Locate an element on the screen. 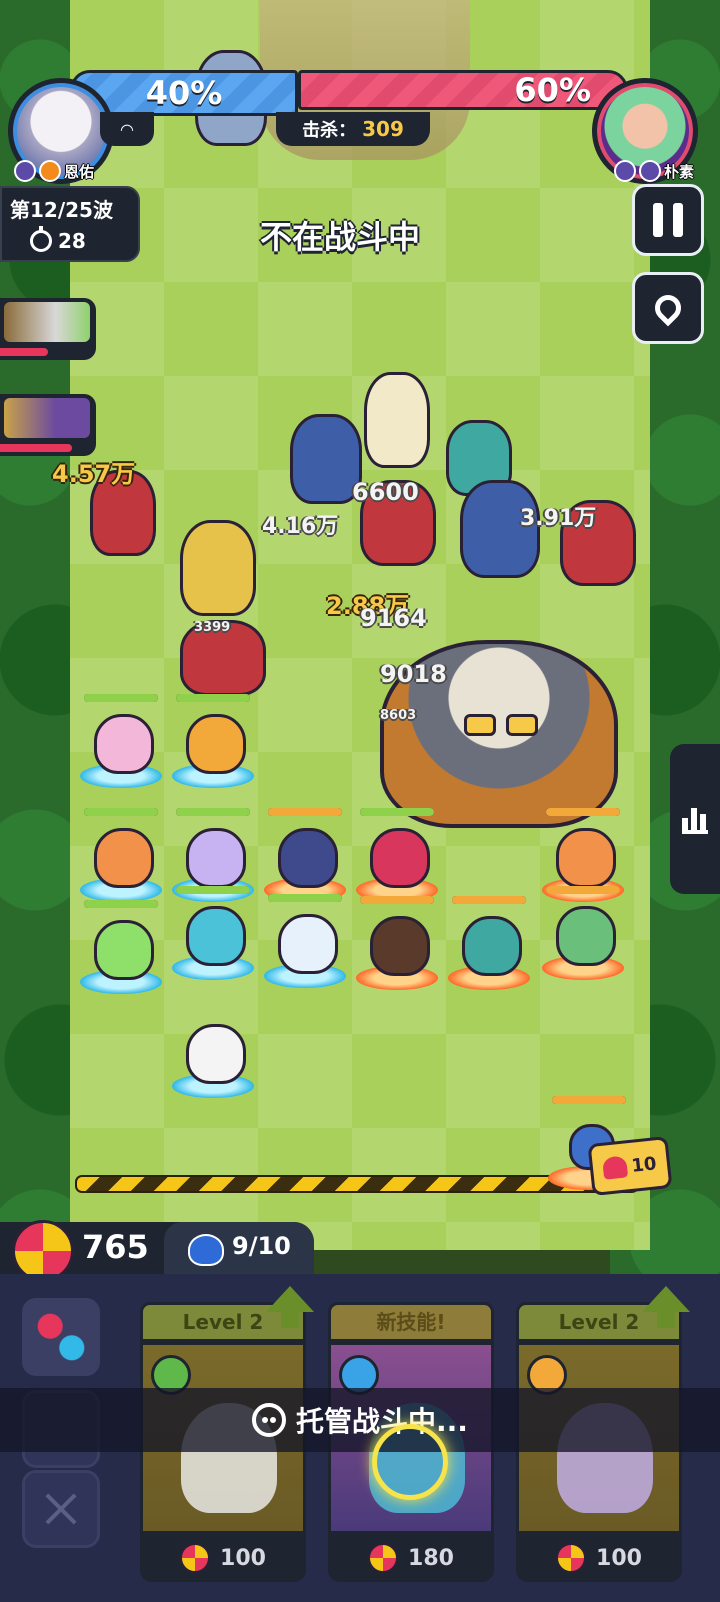 The height and width of the screenshot is (1602, 720). damage-number: 4.16万 is located at coordinates (300, 526).